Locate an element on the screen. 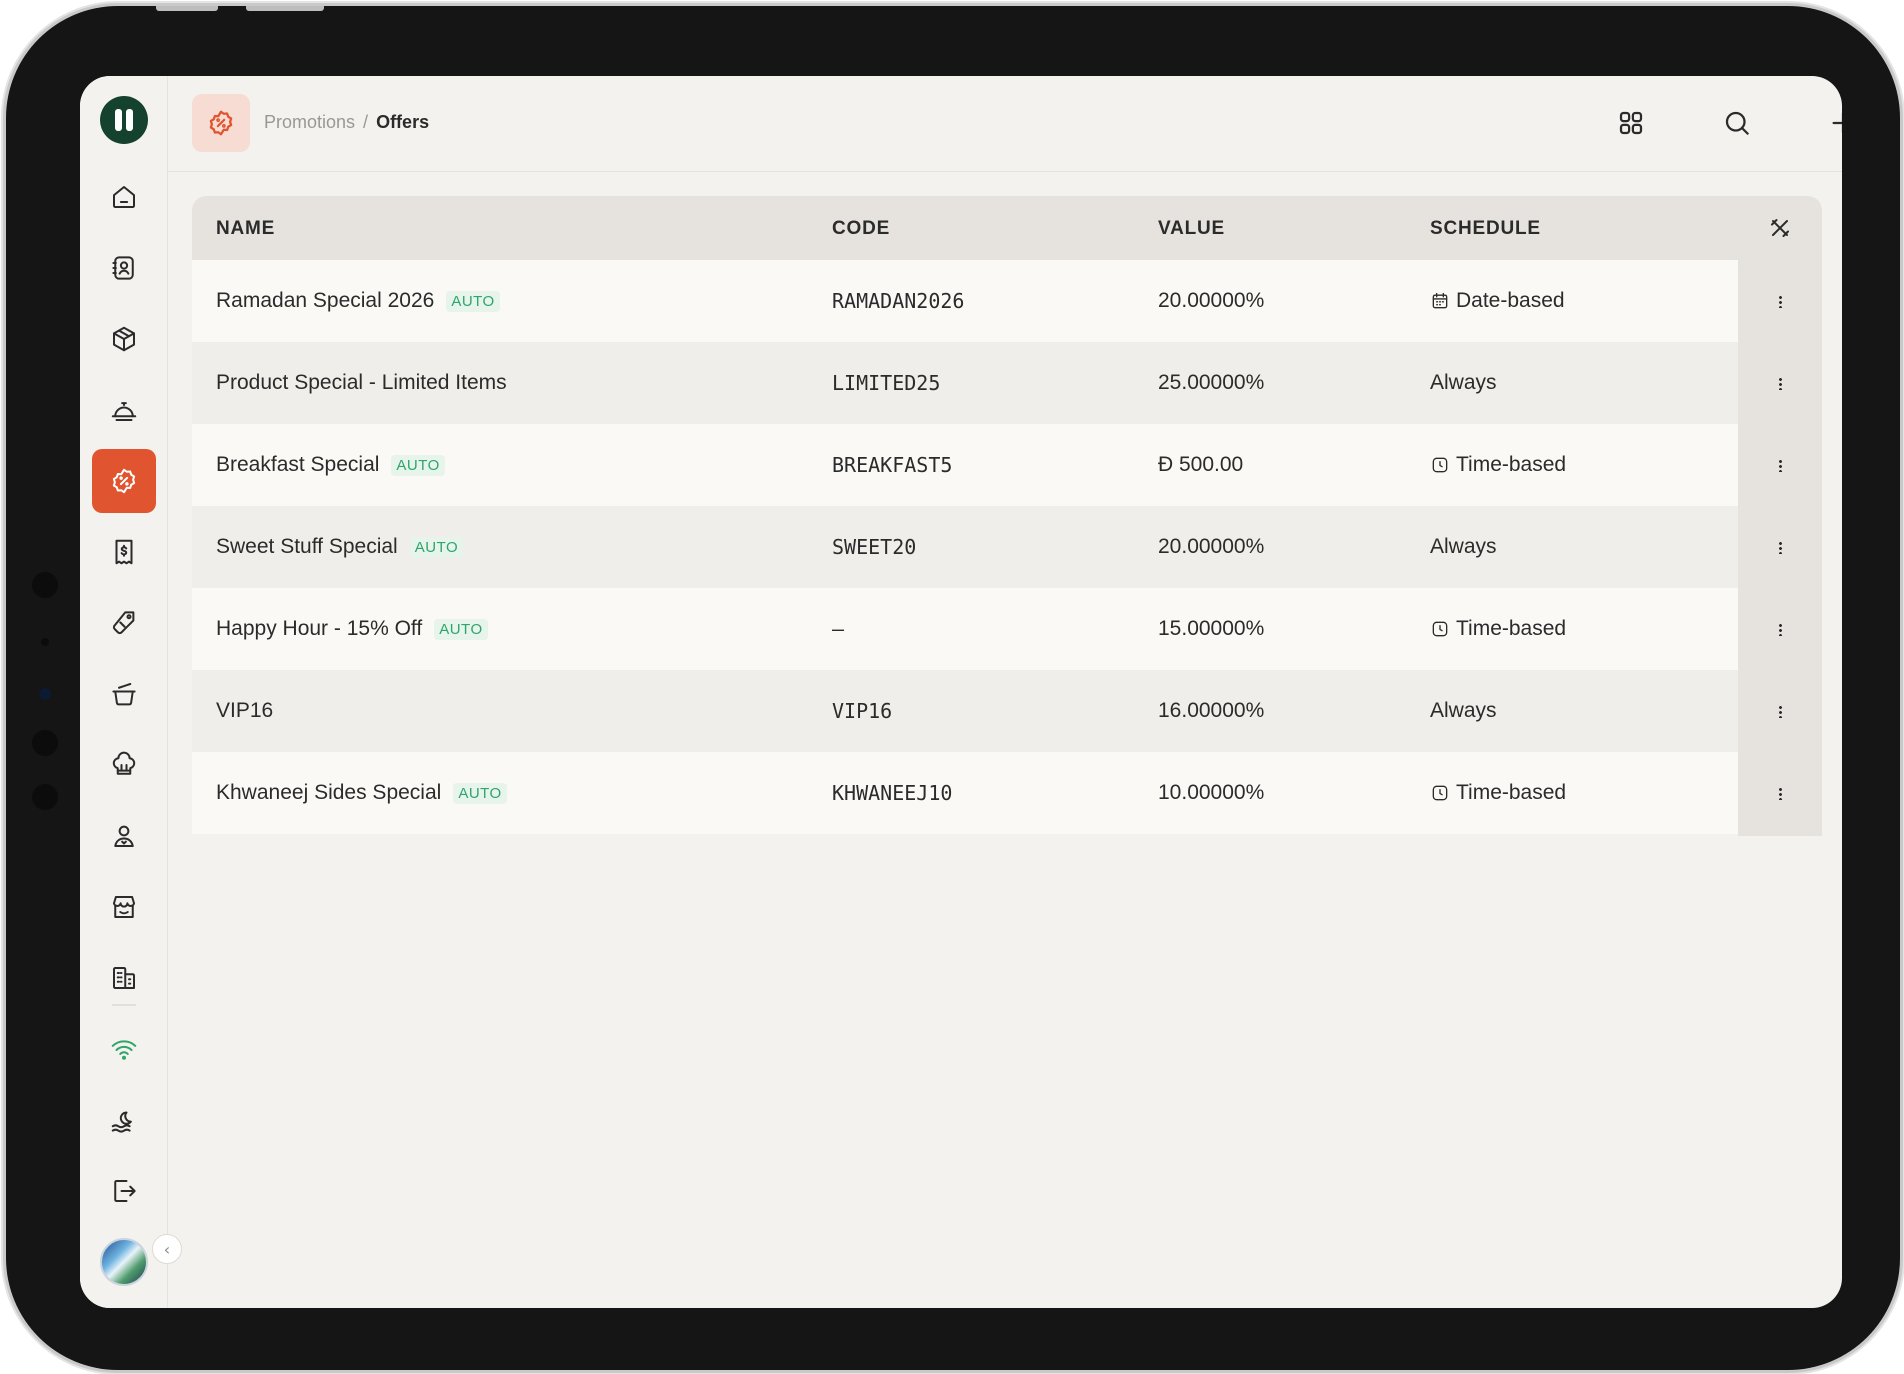 Image resolution: width=1904 pixels, height=1374 pixels. grid-icon is located at coordinates (1631, 123).